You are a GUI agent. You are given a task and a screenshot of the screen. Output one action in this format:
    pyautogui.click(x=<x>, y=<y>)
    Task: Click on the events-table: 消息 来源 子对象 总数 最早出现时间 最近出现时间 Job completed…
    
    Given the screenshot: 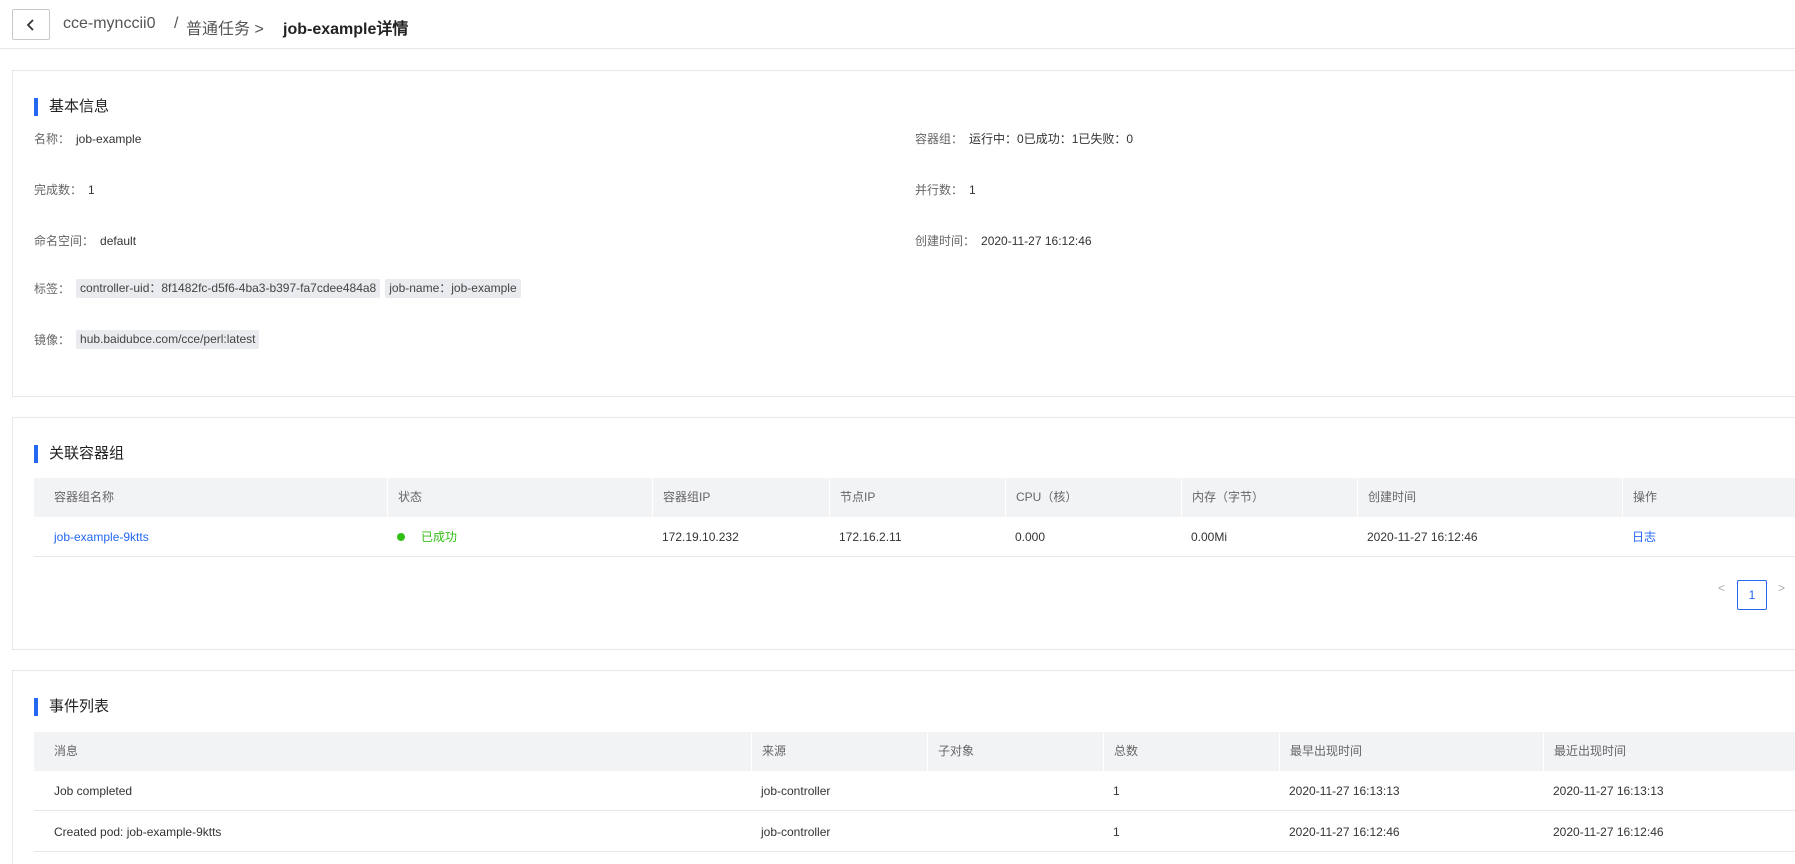 What is the action you would take?
    pyautogui.click(x=914, y=792)
    